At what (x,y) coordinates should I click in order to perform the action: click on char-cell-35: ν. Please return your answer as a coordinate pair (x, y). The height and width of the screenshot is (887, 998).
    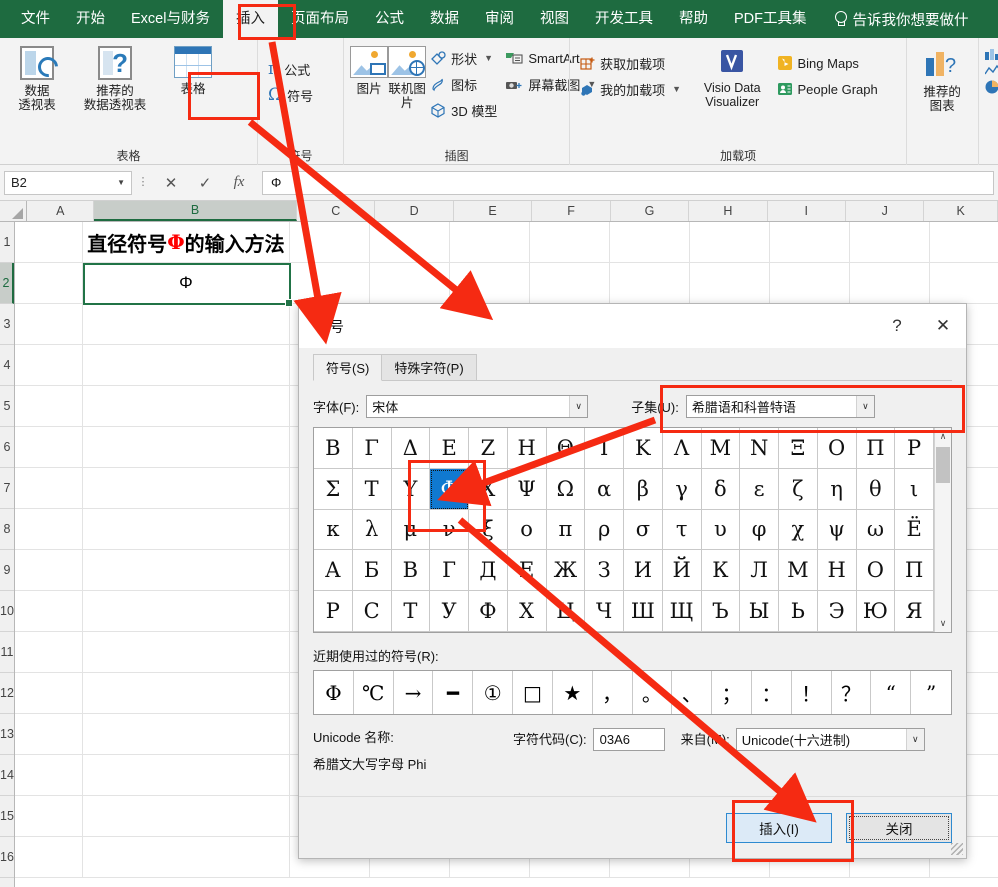
    Looking at the image, I should click on (449, 530).